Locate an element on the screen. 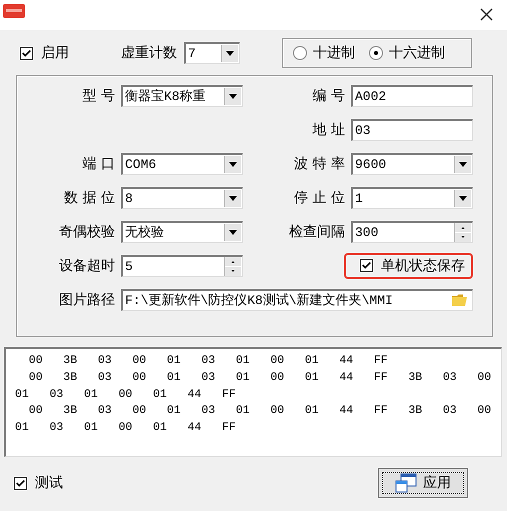 The image size is (507, 511). dropdown-field: 9600 is located at coordinates (412, 163).